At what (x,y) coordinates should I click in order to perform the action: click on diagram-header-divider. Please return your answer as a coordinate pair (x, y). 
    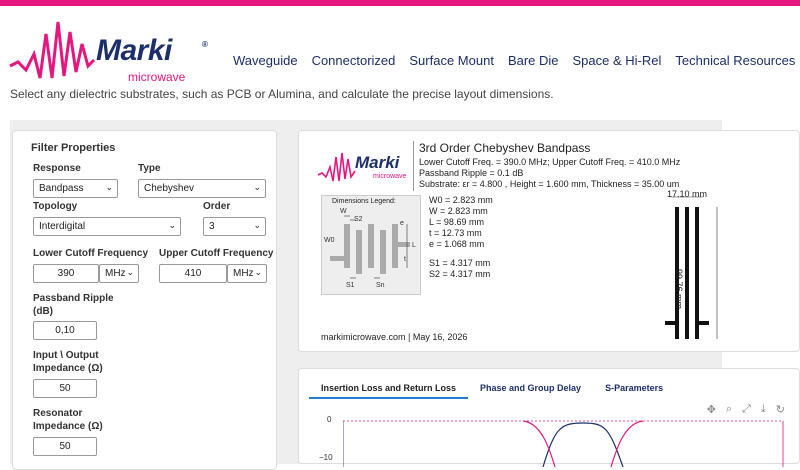
    Looking at the image, I should click on (413, 166).